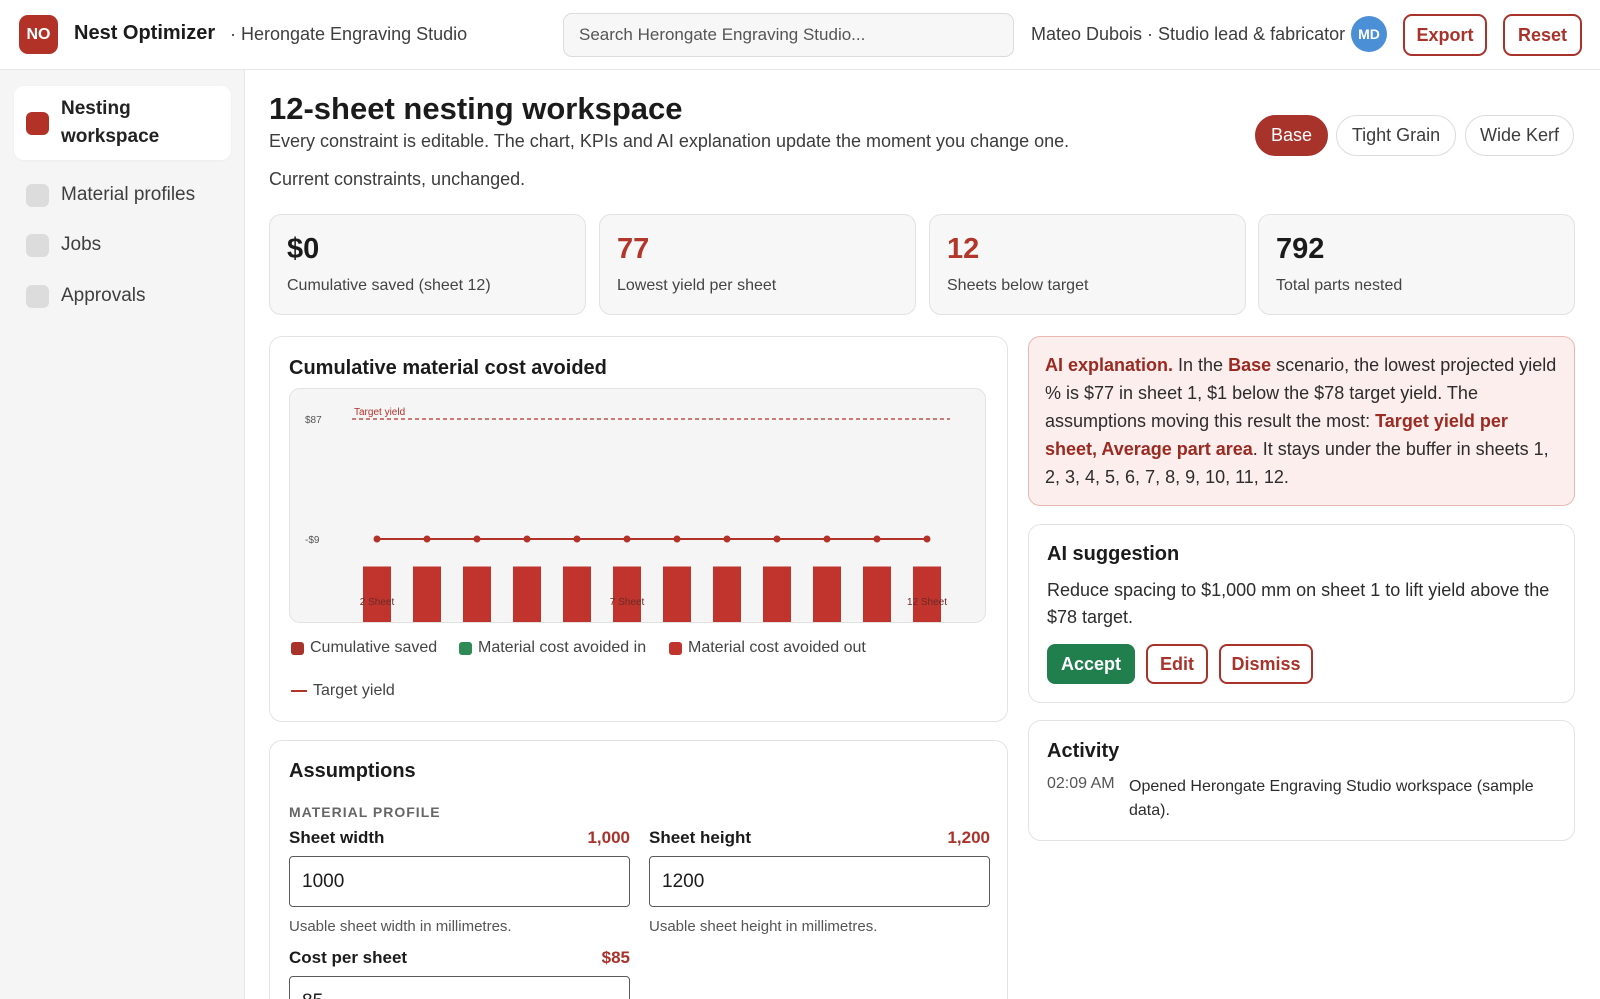  What do you see at coordinates (110, 122) in the screenshot?
I see `sidebar-item-label: Nesting workspace` at bounding box center [110, 122].